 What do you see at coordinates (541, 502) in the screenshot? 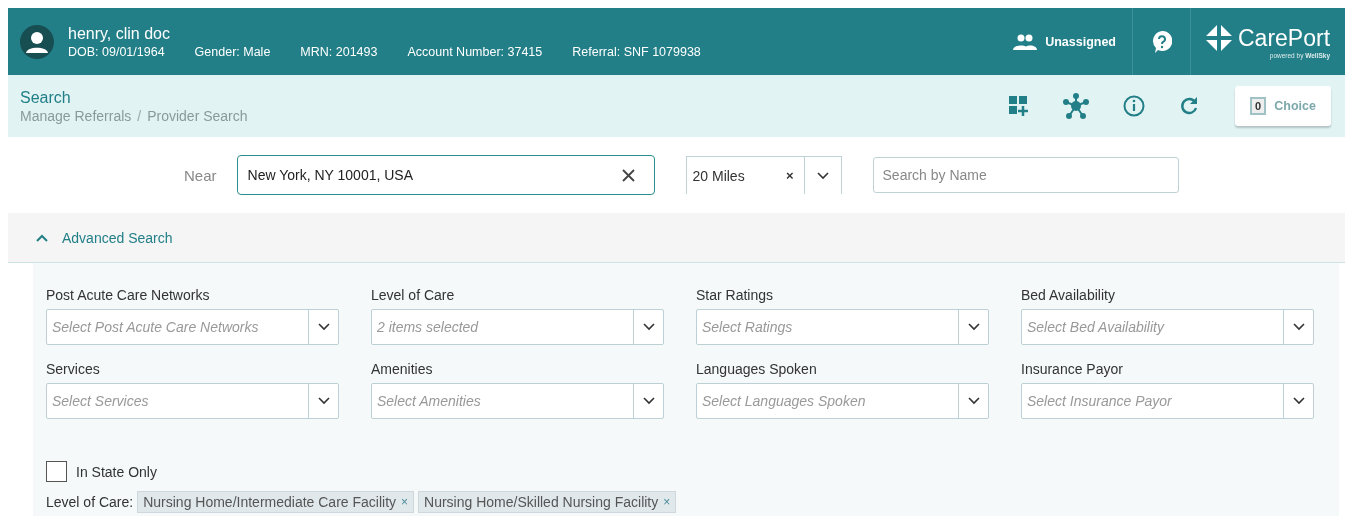
I see `tag-text: Nursing Home/Skilled Nursing Facility` at bounding box center [541, 502].